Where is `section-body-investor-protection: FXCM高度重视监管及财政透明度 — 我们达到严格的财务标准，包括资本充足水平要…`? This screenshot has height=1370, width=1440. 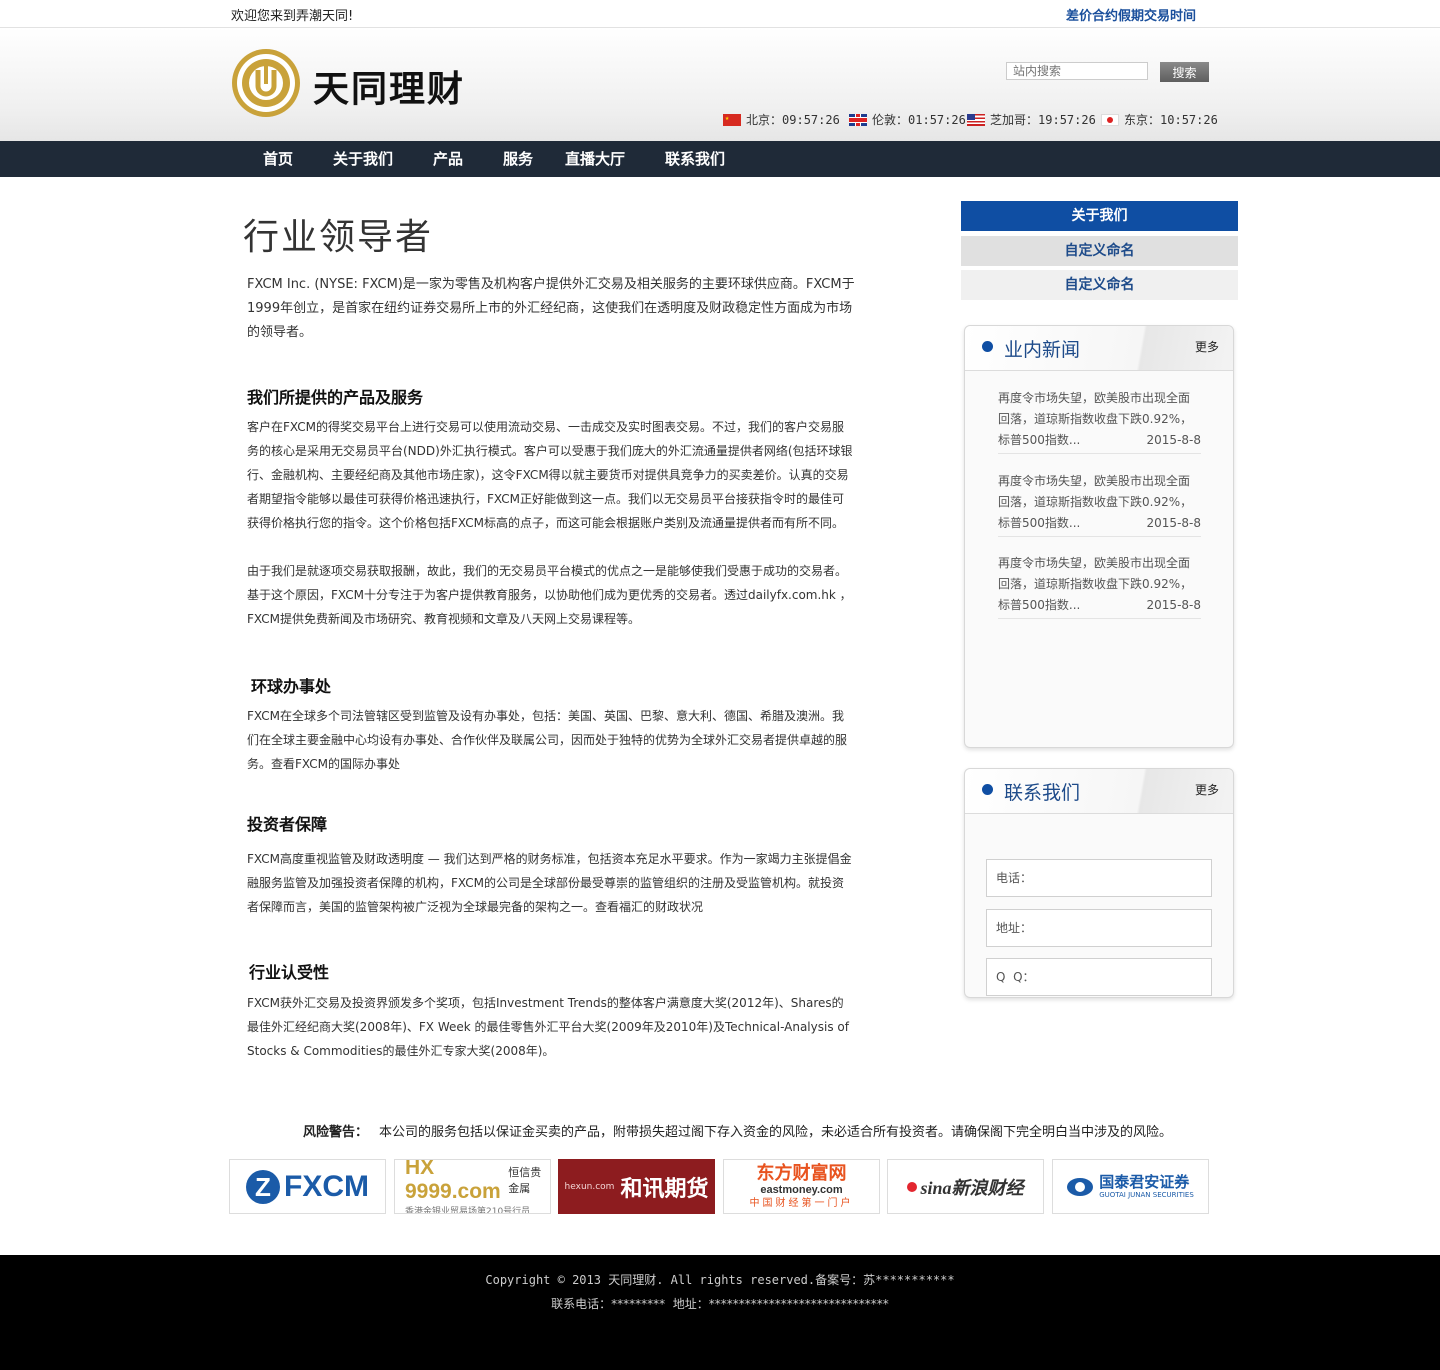
section-body-investor-protection: FXCM高度重视监管及财政透明度 — 我们达到严格的财务标准，包括资本充足水平要… is located at coordinates (549, 883).